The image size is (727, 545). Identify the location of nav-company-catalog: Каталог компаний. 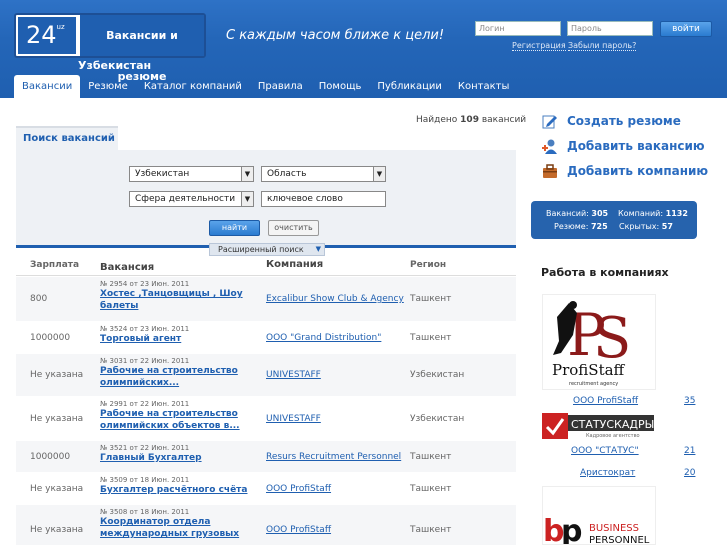
(193, 86).